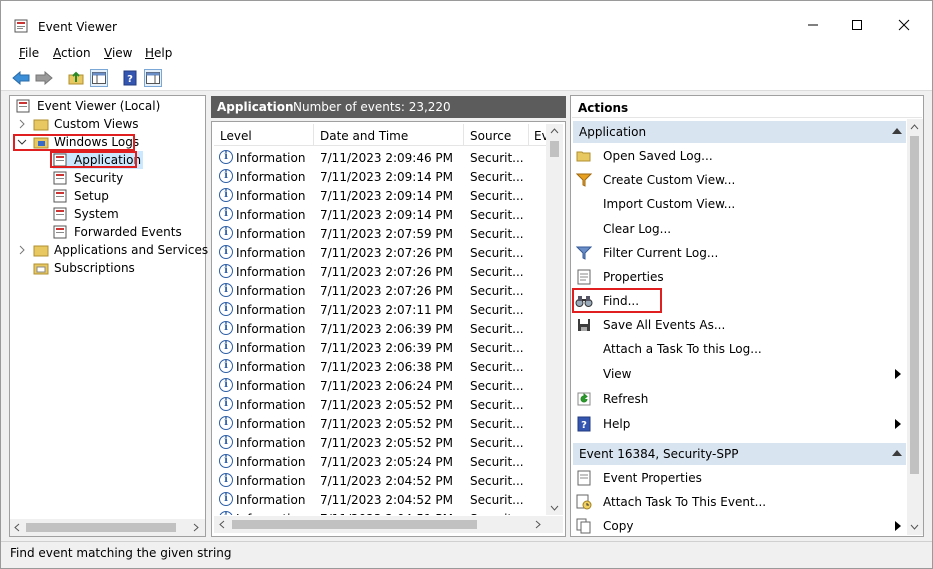  What do you see at coordinates (626, 399) in the screenshot?
I see `action-label: Refresh` at bounding box center [626, 399].